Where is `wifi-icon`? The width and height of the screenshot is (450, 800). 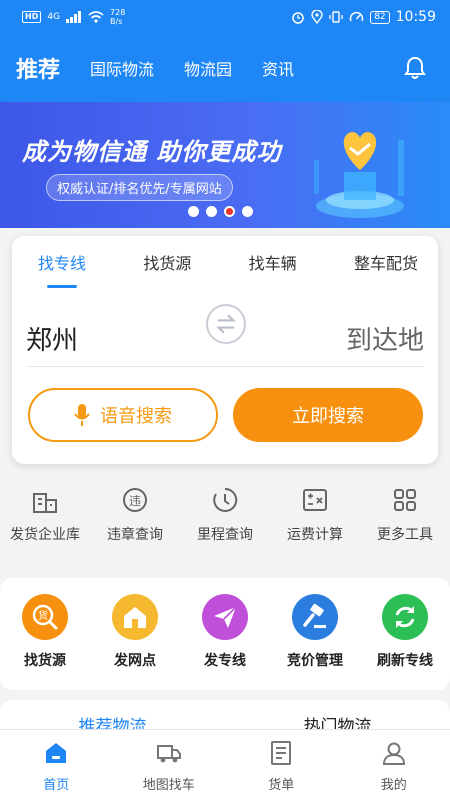 wifi-icon is located at coordinates (96, 17).